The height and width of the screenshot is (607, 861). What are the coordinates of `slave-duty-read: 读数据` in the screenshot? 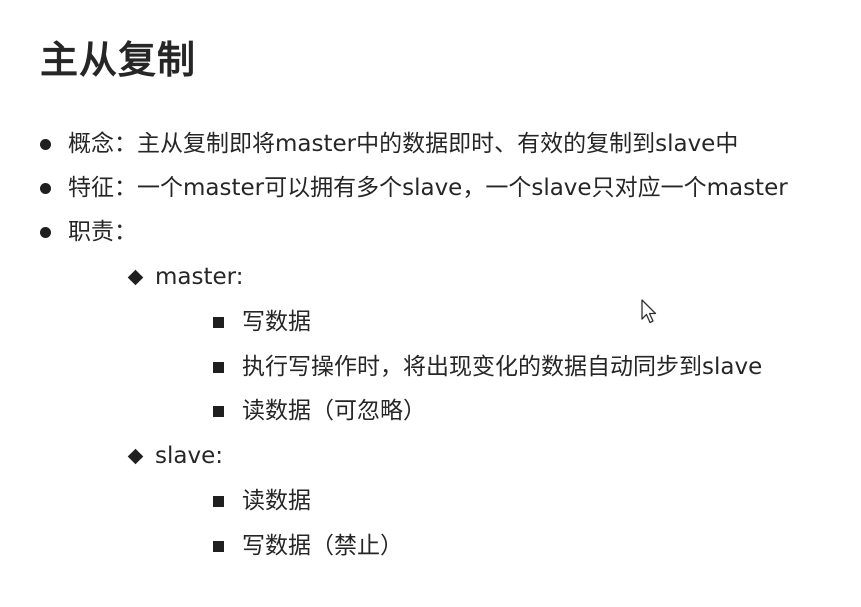 It's located at (262, 501).